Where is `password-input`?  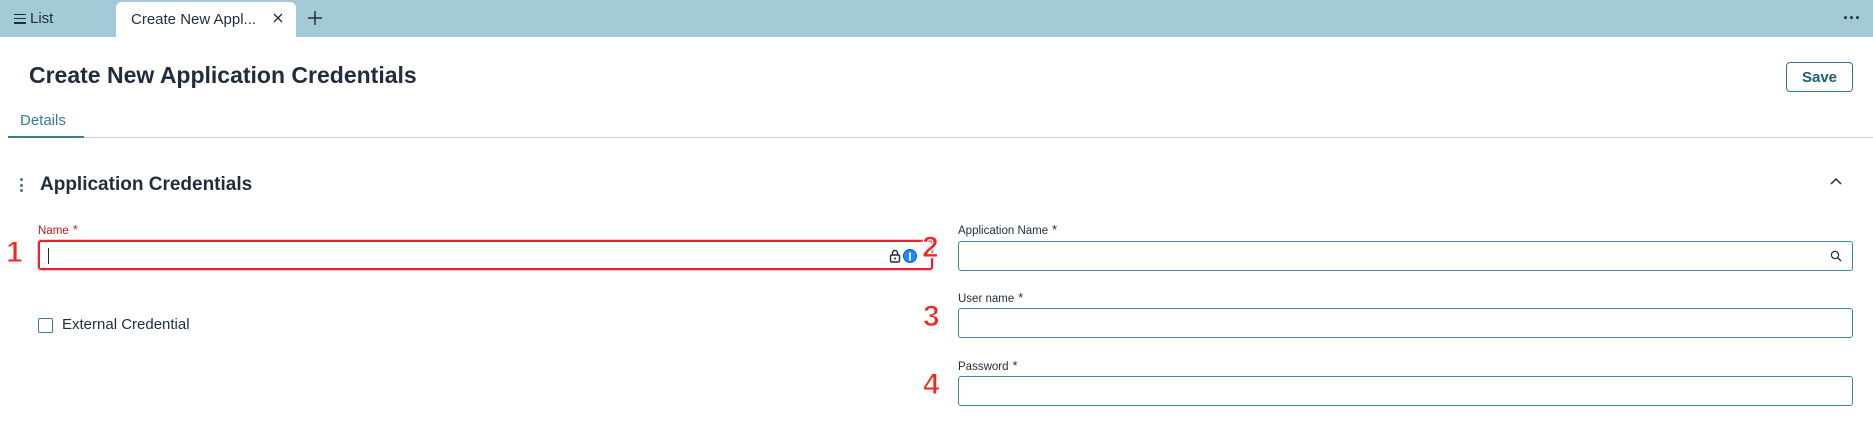
password-input is located at coordinates (1405, 391).